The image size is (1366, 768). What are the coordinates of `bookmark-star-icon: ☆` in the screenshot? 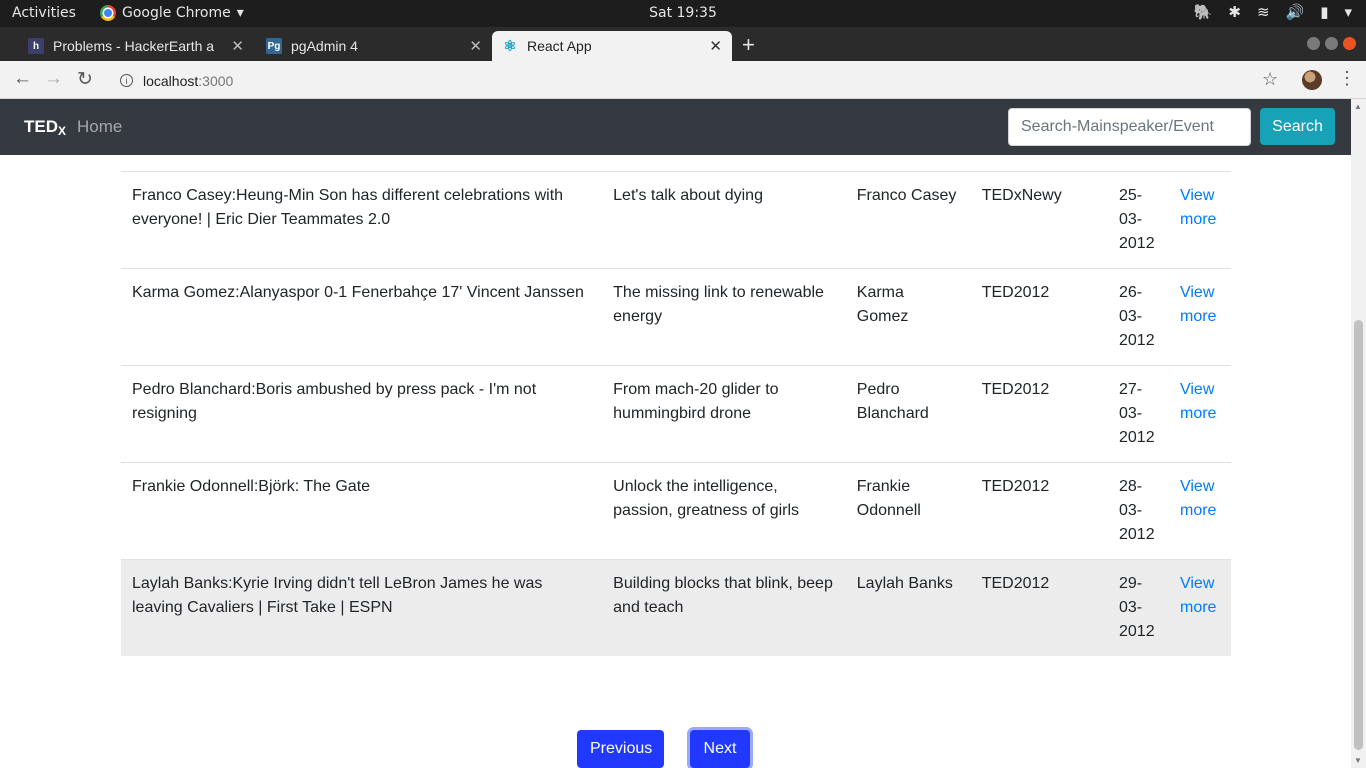 It's located at (1270, 79).